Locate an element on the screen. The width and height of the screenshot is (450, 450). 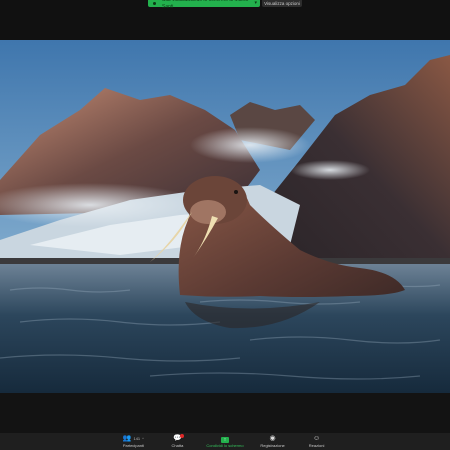
chevron-down-icon: ▾ is located at coordinates (255, 3).